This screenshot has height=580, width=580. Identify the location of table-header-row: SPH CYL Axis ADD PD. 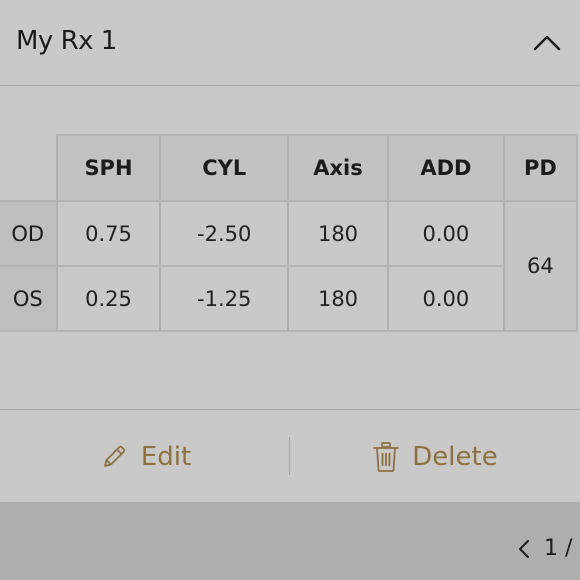
(289, 168).